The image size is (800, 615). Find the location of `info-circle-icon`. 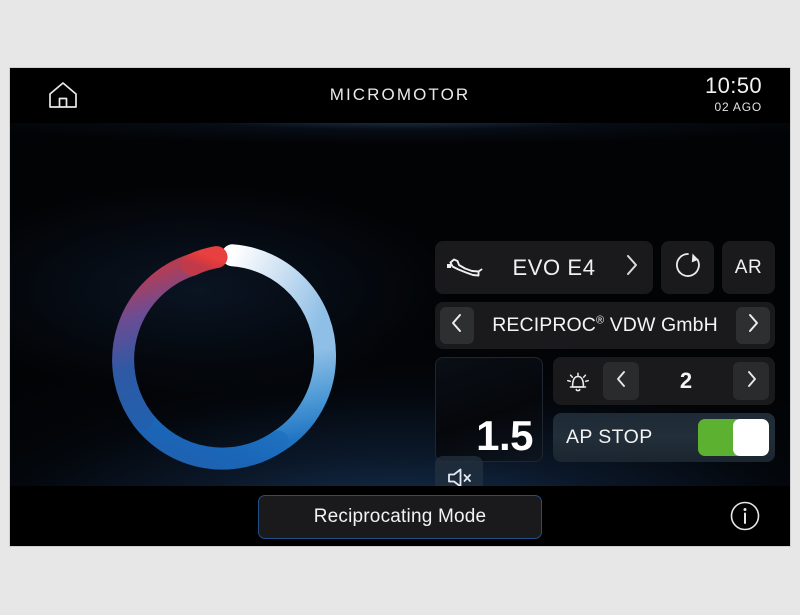

info-circle-icon is located at coordinates (745, 516).